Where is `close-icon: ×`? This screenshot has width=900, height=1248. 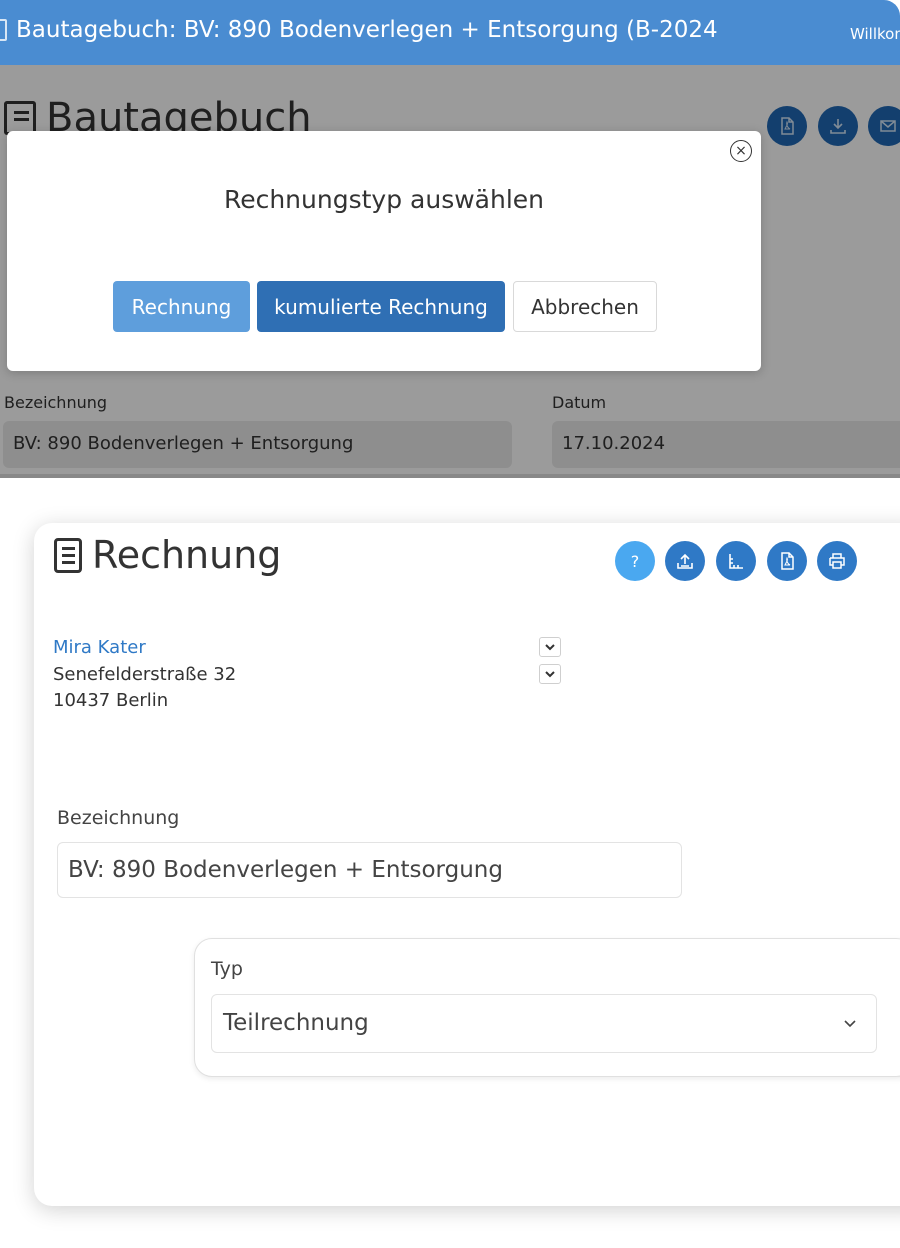 close-icon: × is located at coordinates (741, 151).